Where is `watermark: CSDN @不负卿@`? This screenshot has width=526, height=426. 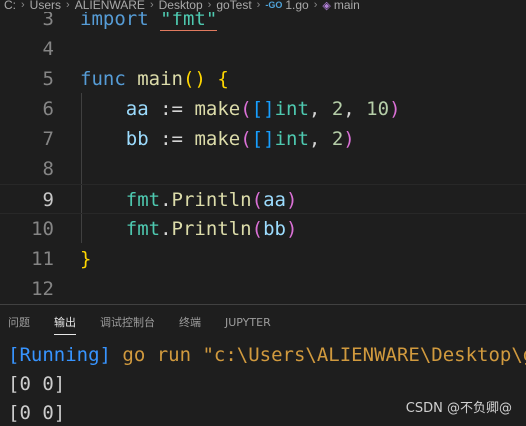 watermark: CSDN @不负卿@ is located at coordinates (458, 408).